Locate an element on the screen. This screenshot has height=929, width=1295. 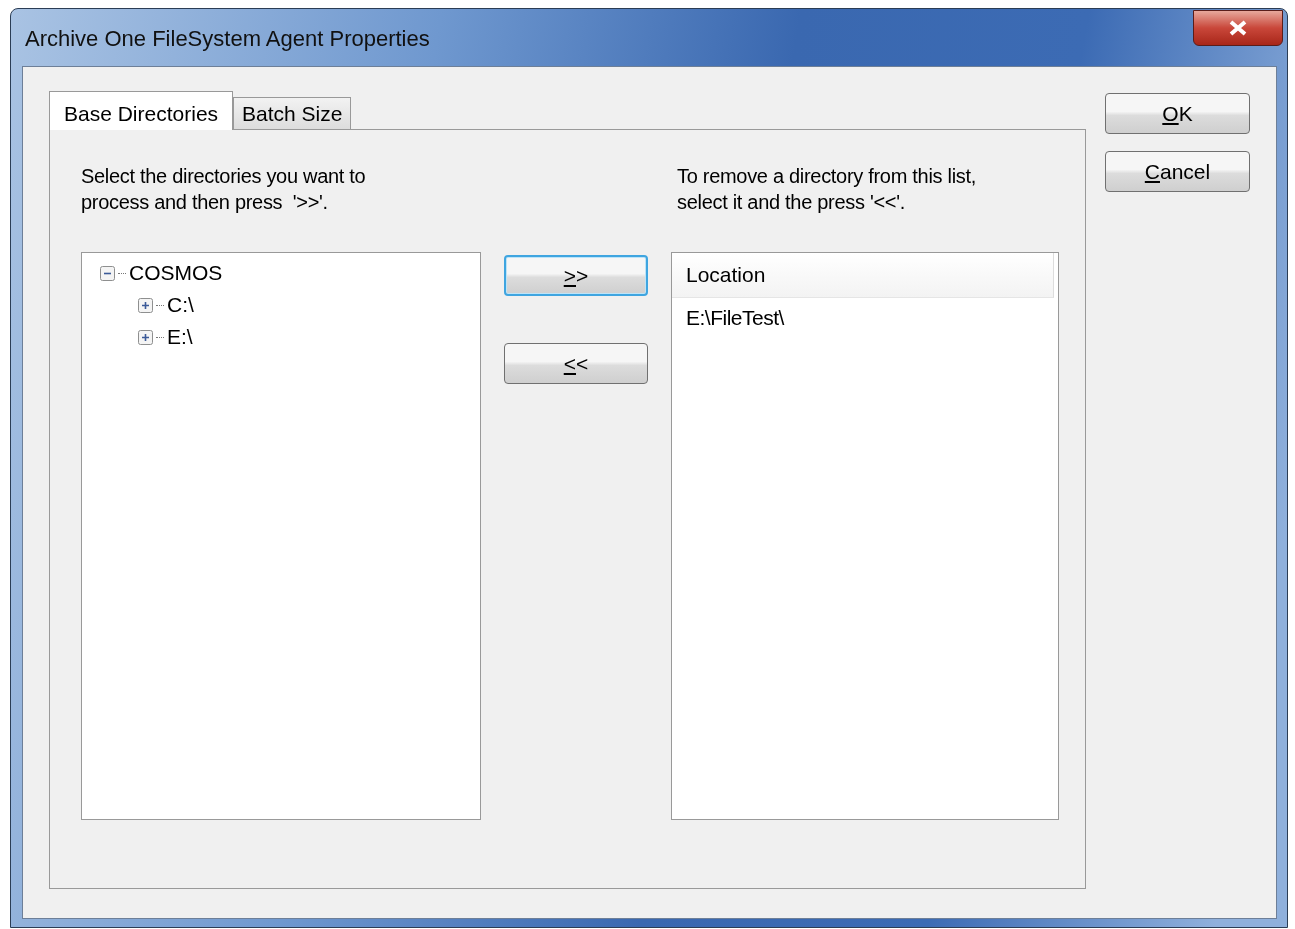
tree-item: E:\ is located at coordinates (180, 337).